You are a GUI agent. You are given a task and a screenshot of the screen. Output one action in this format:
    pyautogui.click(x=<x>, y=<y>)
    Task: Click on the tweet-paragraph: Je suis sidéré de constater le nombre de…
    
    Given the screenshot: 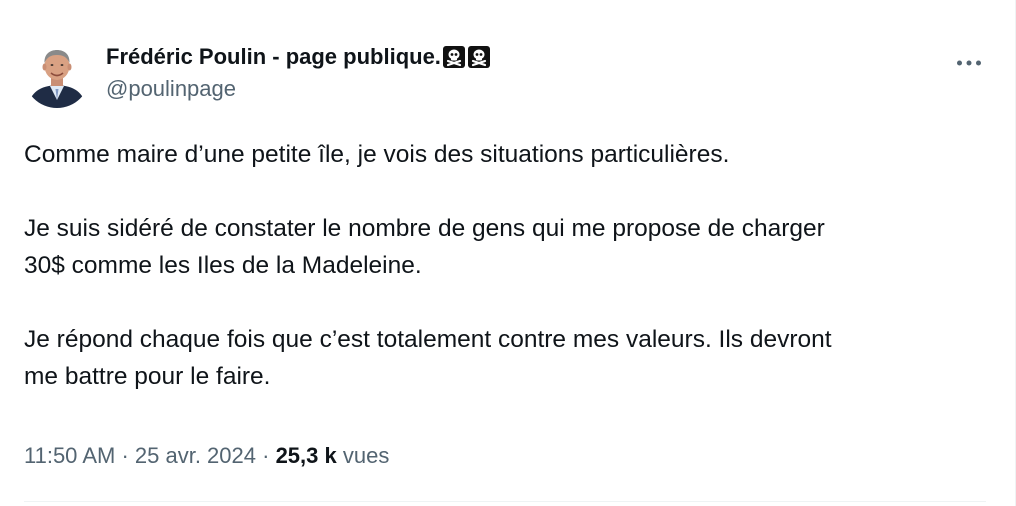 What is the action you would take?
    pyautogui.click(x=424, y=247)
    